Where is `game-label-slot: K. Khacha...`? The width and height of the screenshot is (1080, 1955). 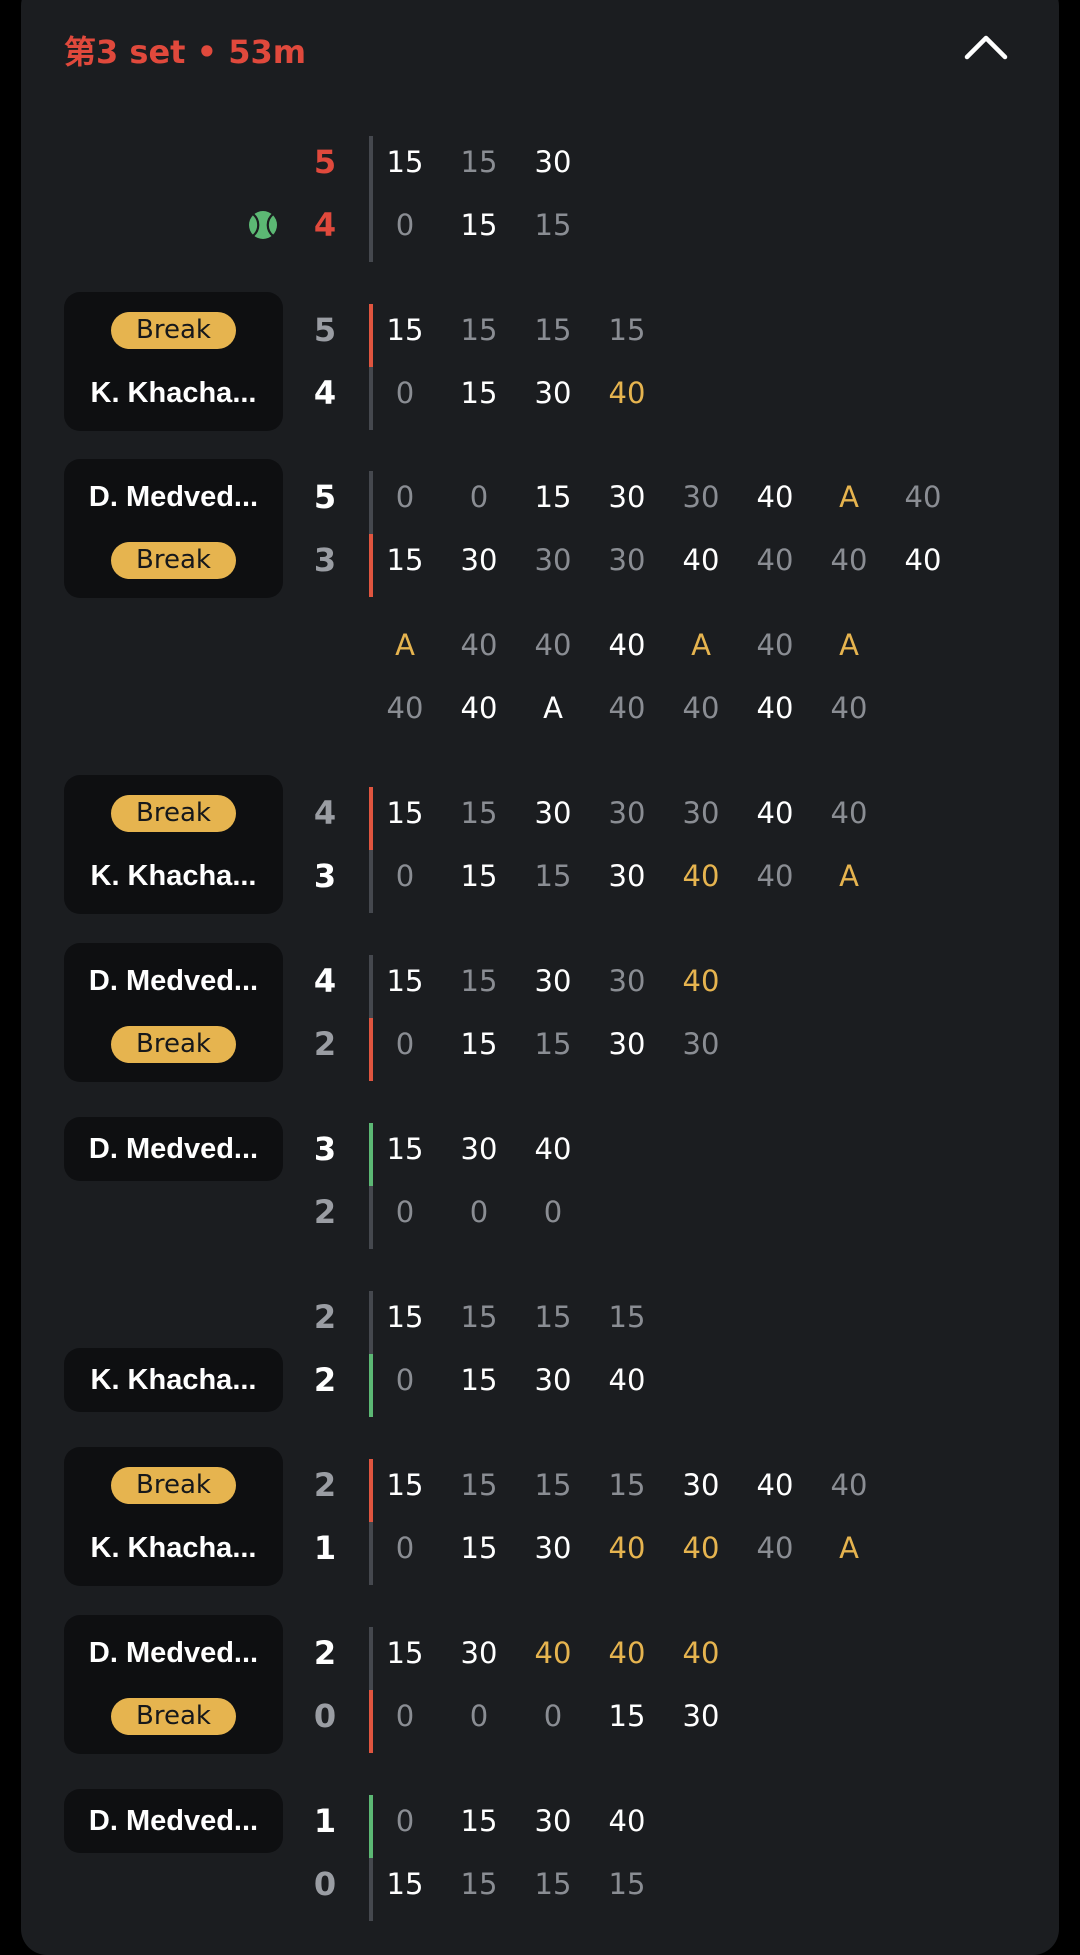
game-label-slot: K. Khacha... is located at coordinates (173, 393).